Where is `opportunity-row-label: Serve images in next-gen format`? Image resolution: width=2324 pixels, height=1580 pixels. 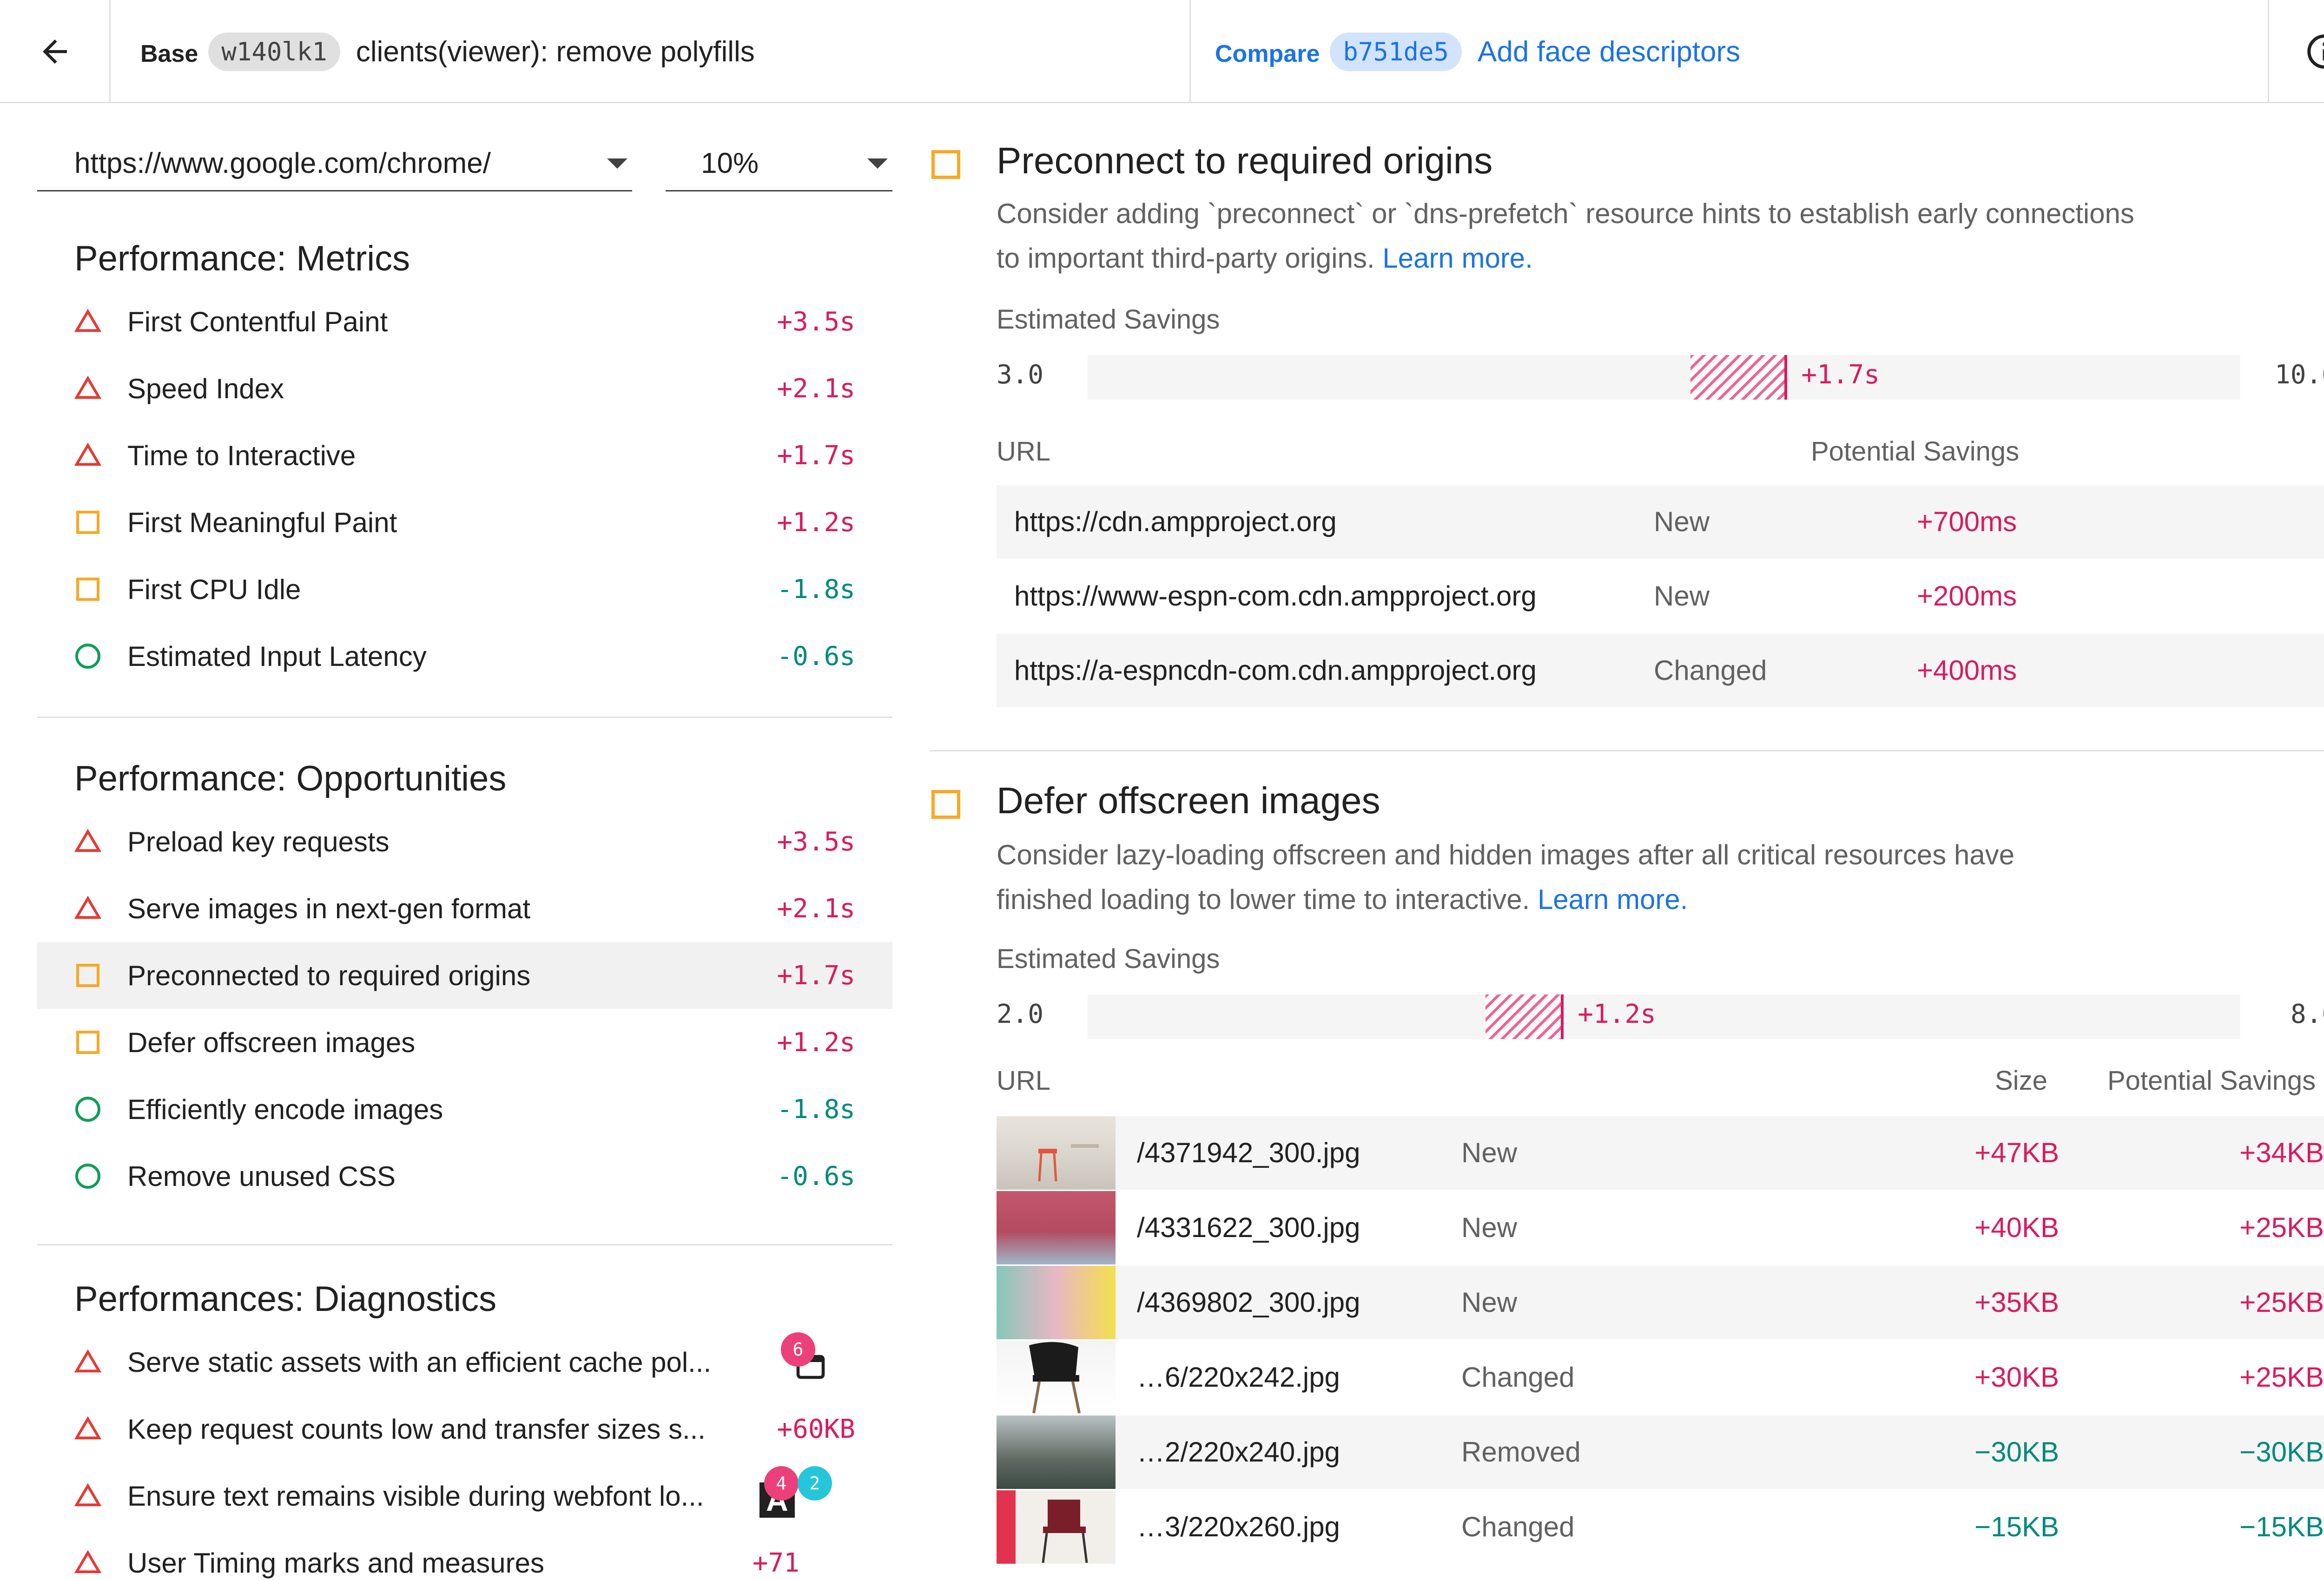
opportunity-row-label: Serve images in next-gen format is located at coordinates (329, 908).